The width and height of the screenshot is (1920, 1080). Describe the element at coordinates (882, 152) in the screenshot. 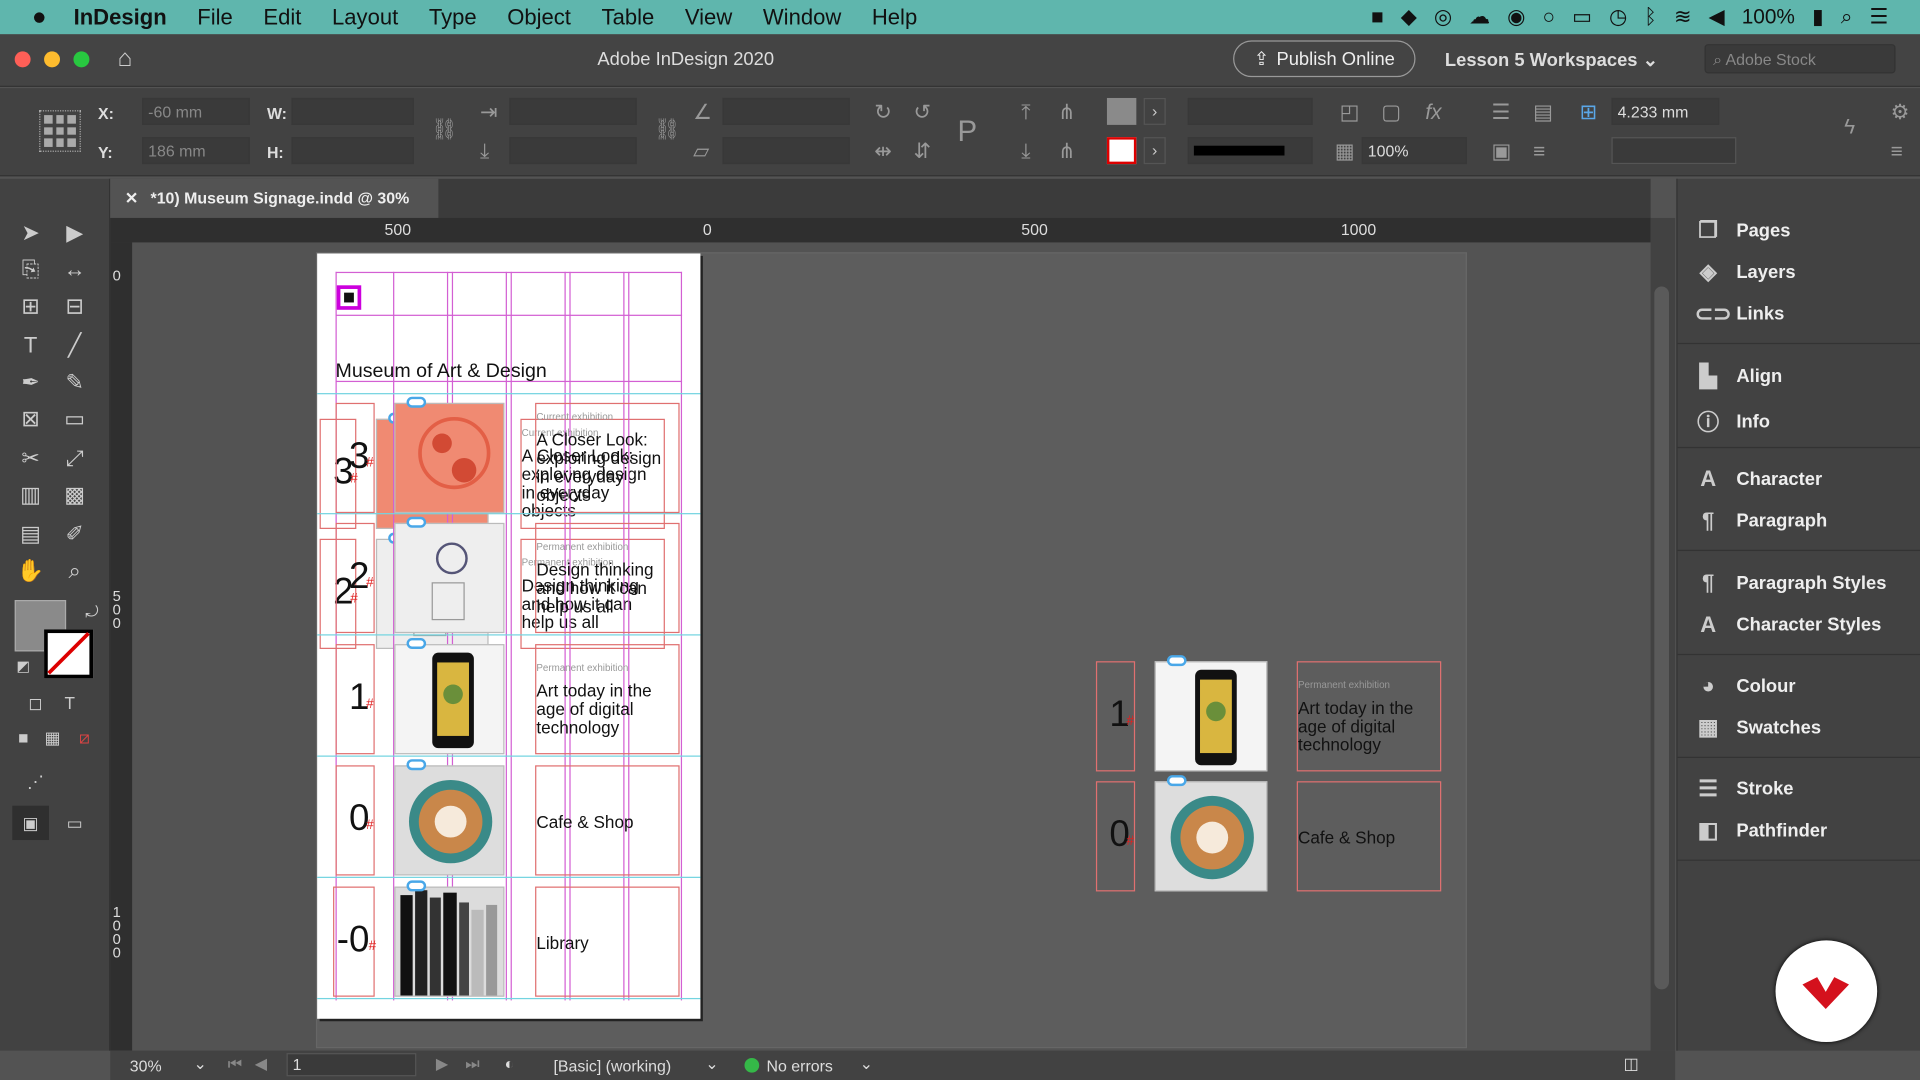

I see `flip-horizontal-icon: ⇹` at that location.